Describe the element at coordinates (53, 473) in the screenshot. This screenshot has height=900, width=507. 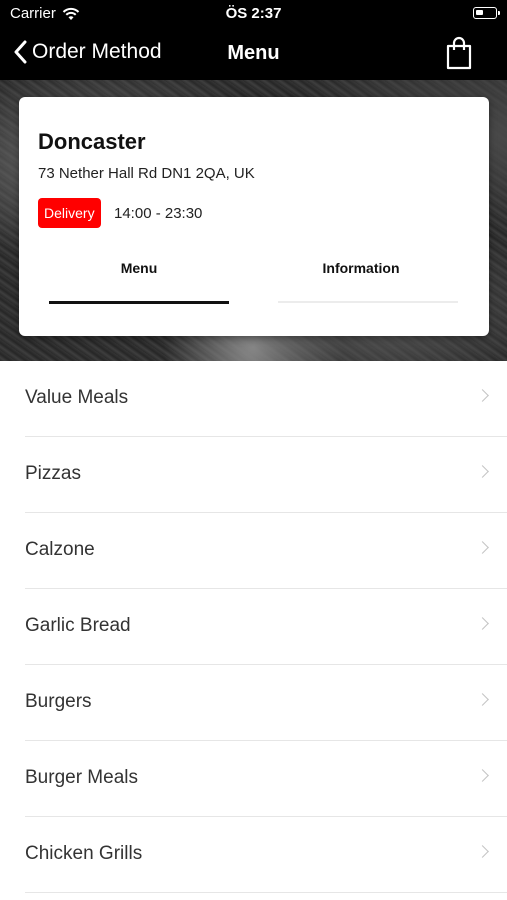
I see `list-item-label: Pizzas` at that location.